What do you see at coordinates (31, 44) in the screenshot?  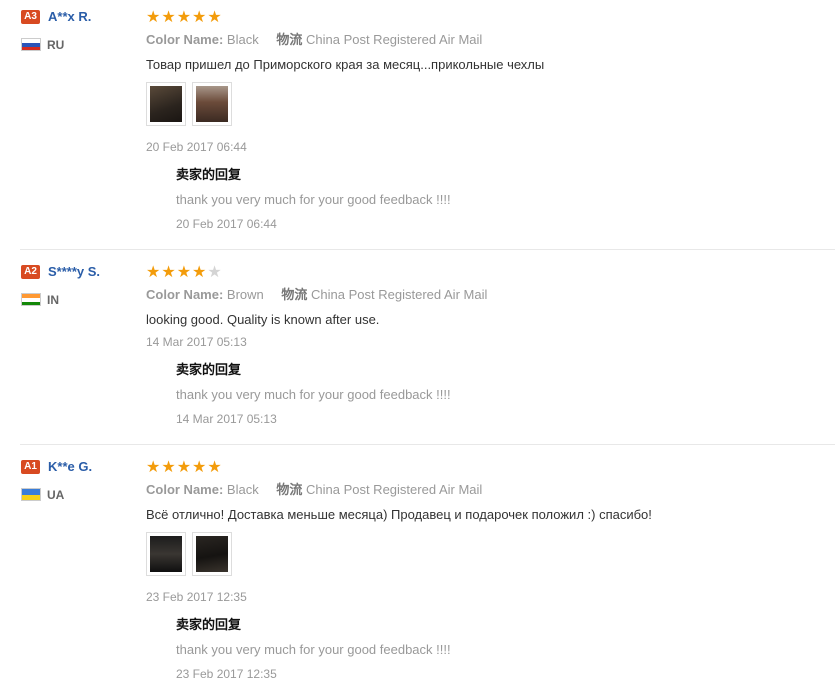 I see `russia-flag-icon` at bounding box center [31, 44].